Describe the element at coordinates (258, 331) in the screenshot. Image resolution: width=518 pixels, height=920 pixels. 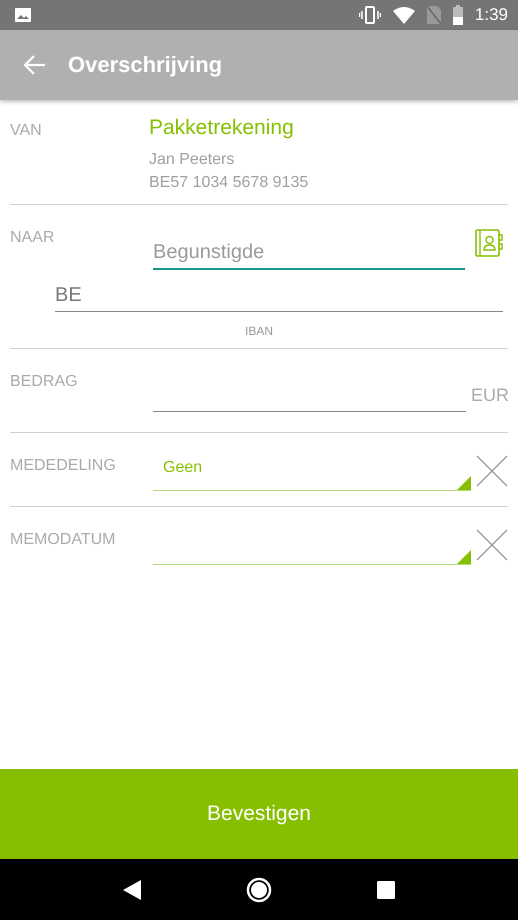
I see `iban-caption: IBAN` at that location.